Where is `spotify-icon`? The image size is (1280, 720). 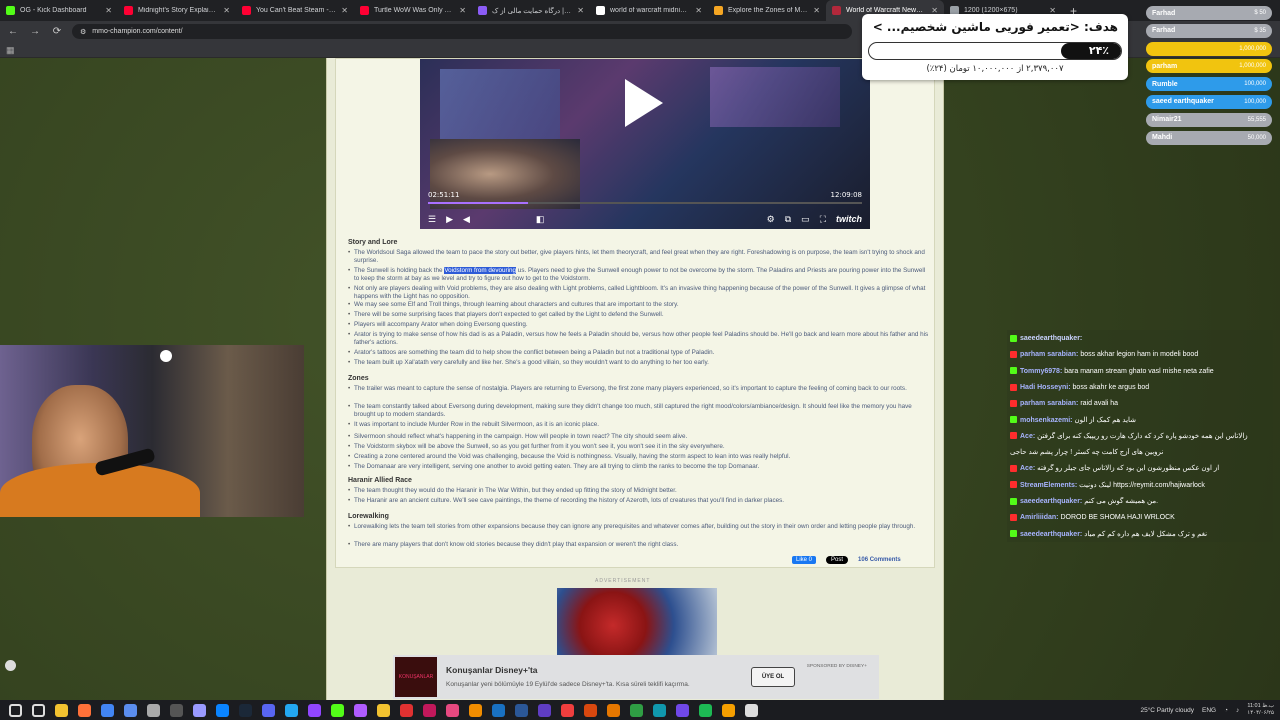
spotify-icon is located at coordinates (705, 710).